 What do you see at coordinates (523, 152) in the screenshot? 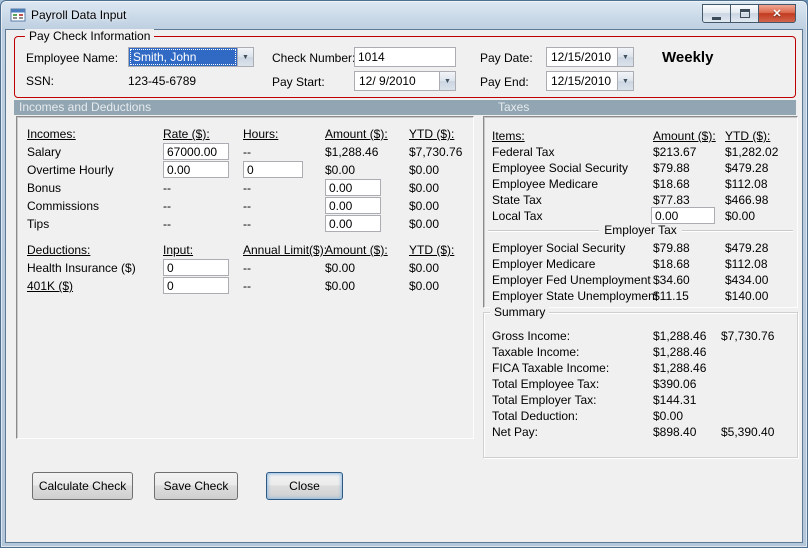
I see `tax-row-label: Federal Tax` at bounding box center [523, 152].